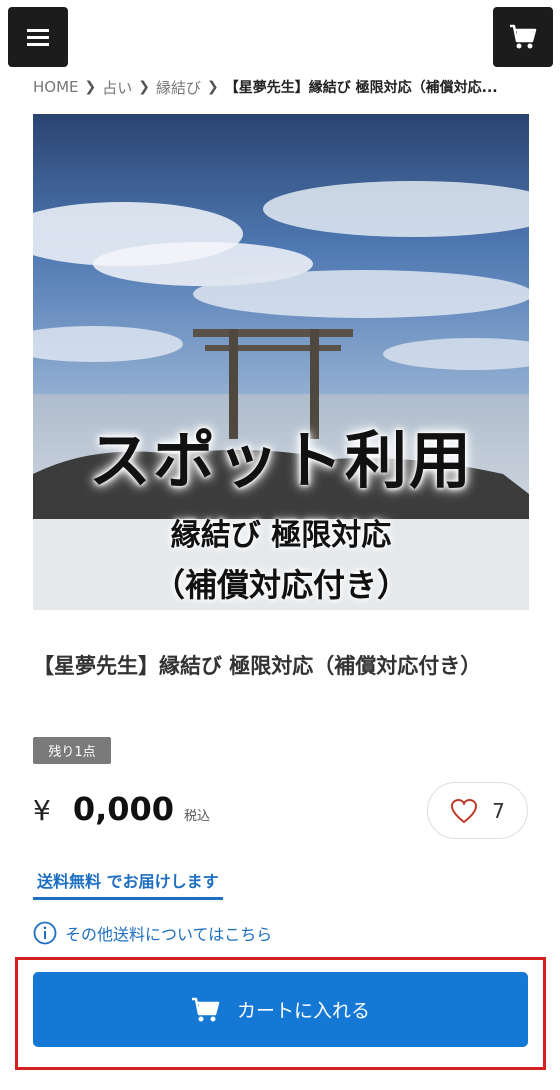 The height and width of the screenshot is (1090, 560). Describe the element at coordinates (498, 810) in the screenshot. I see `like-count: 7` at that location.